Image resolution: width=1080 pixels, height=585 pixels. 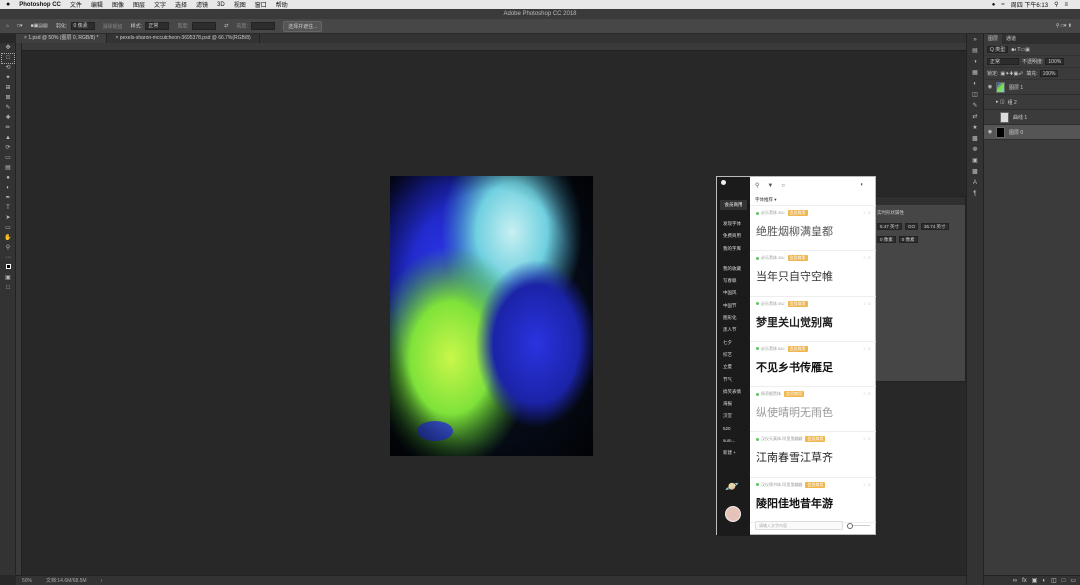 What do you see at coordinates (261, 4) in the screenshot?
I see `menu-window: 窗口` at bounding box center [261, 4].